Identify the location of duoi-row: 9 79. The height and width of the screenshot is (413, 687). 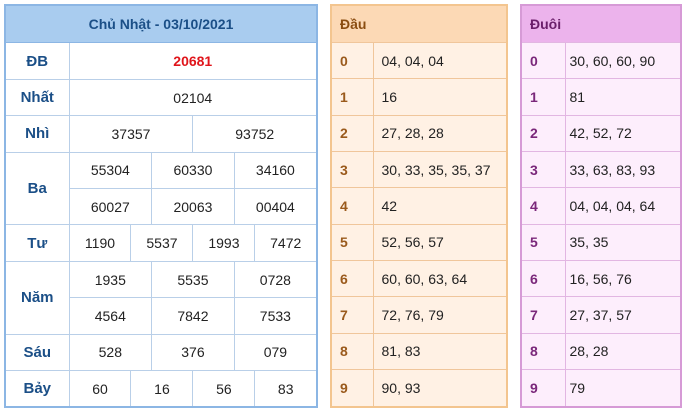
(601, 388).